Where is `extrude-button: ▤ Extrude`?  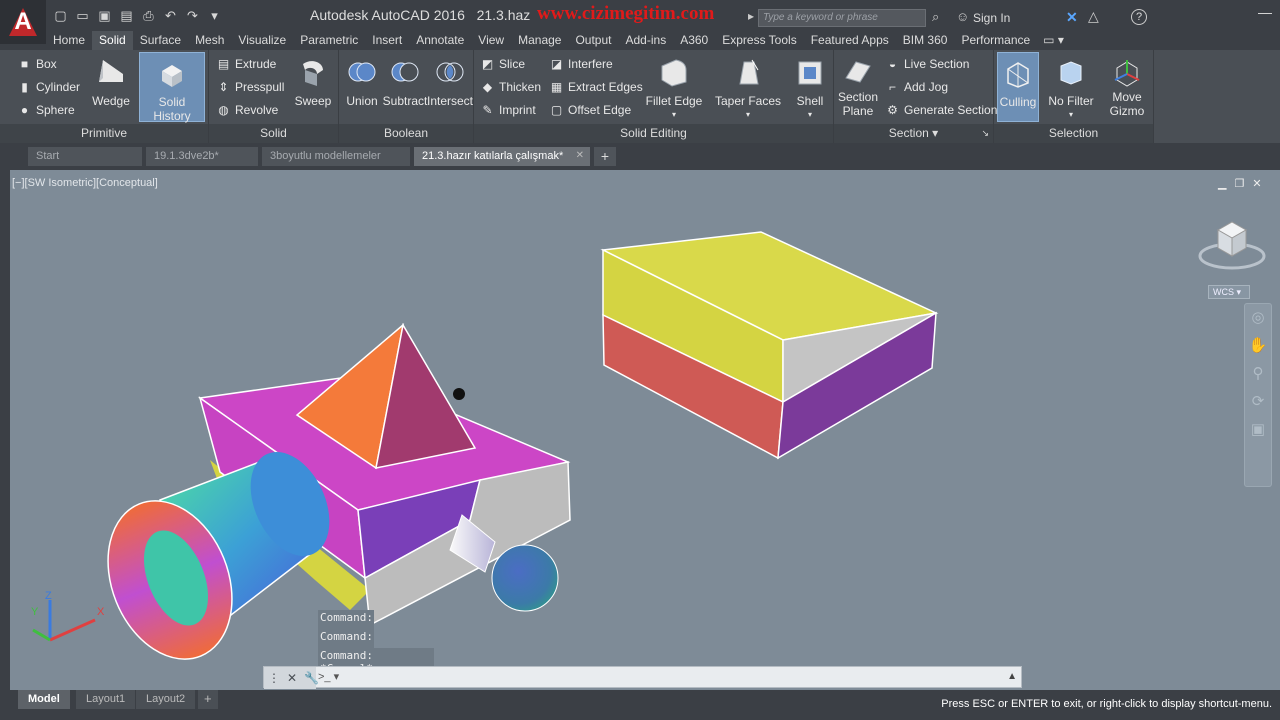 extrude-button: ▤ Extrude is located at coordinates (247, 64).